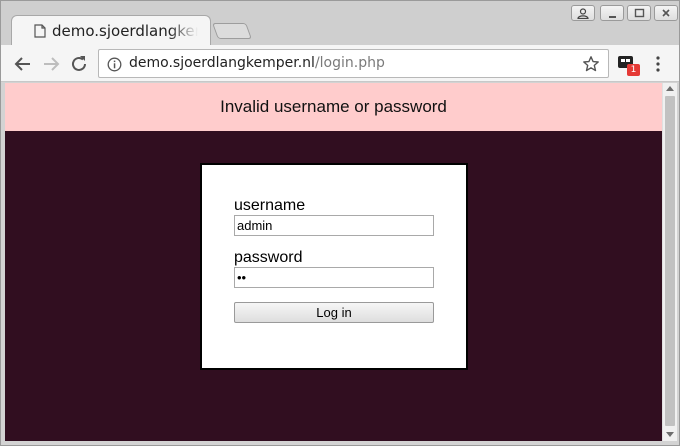 The width and height of the screenshot is (680, 446). I want to click on scrollbar, so click(669, 262).